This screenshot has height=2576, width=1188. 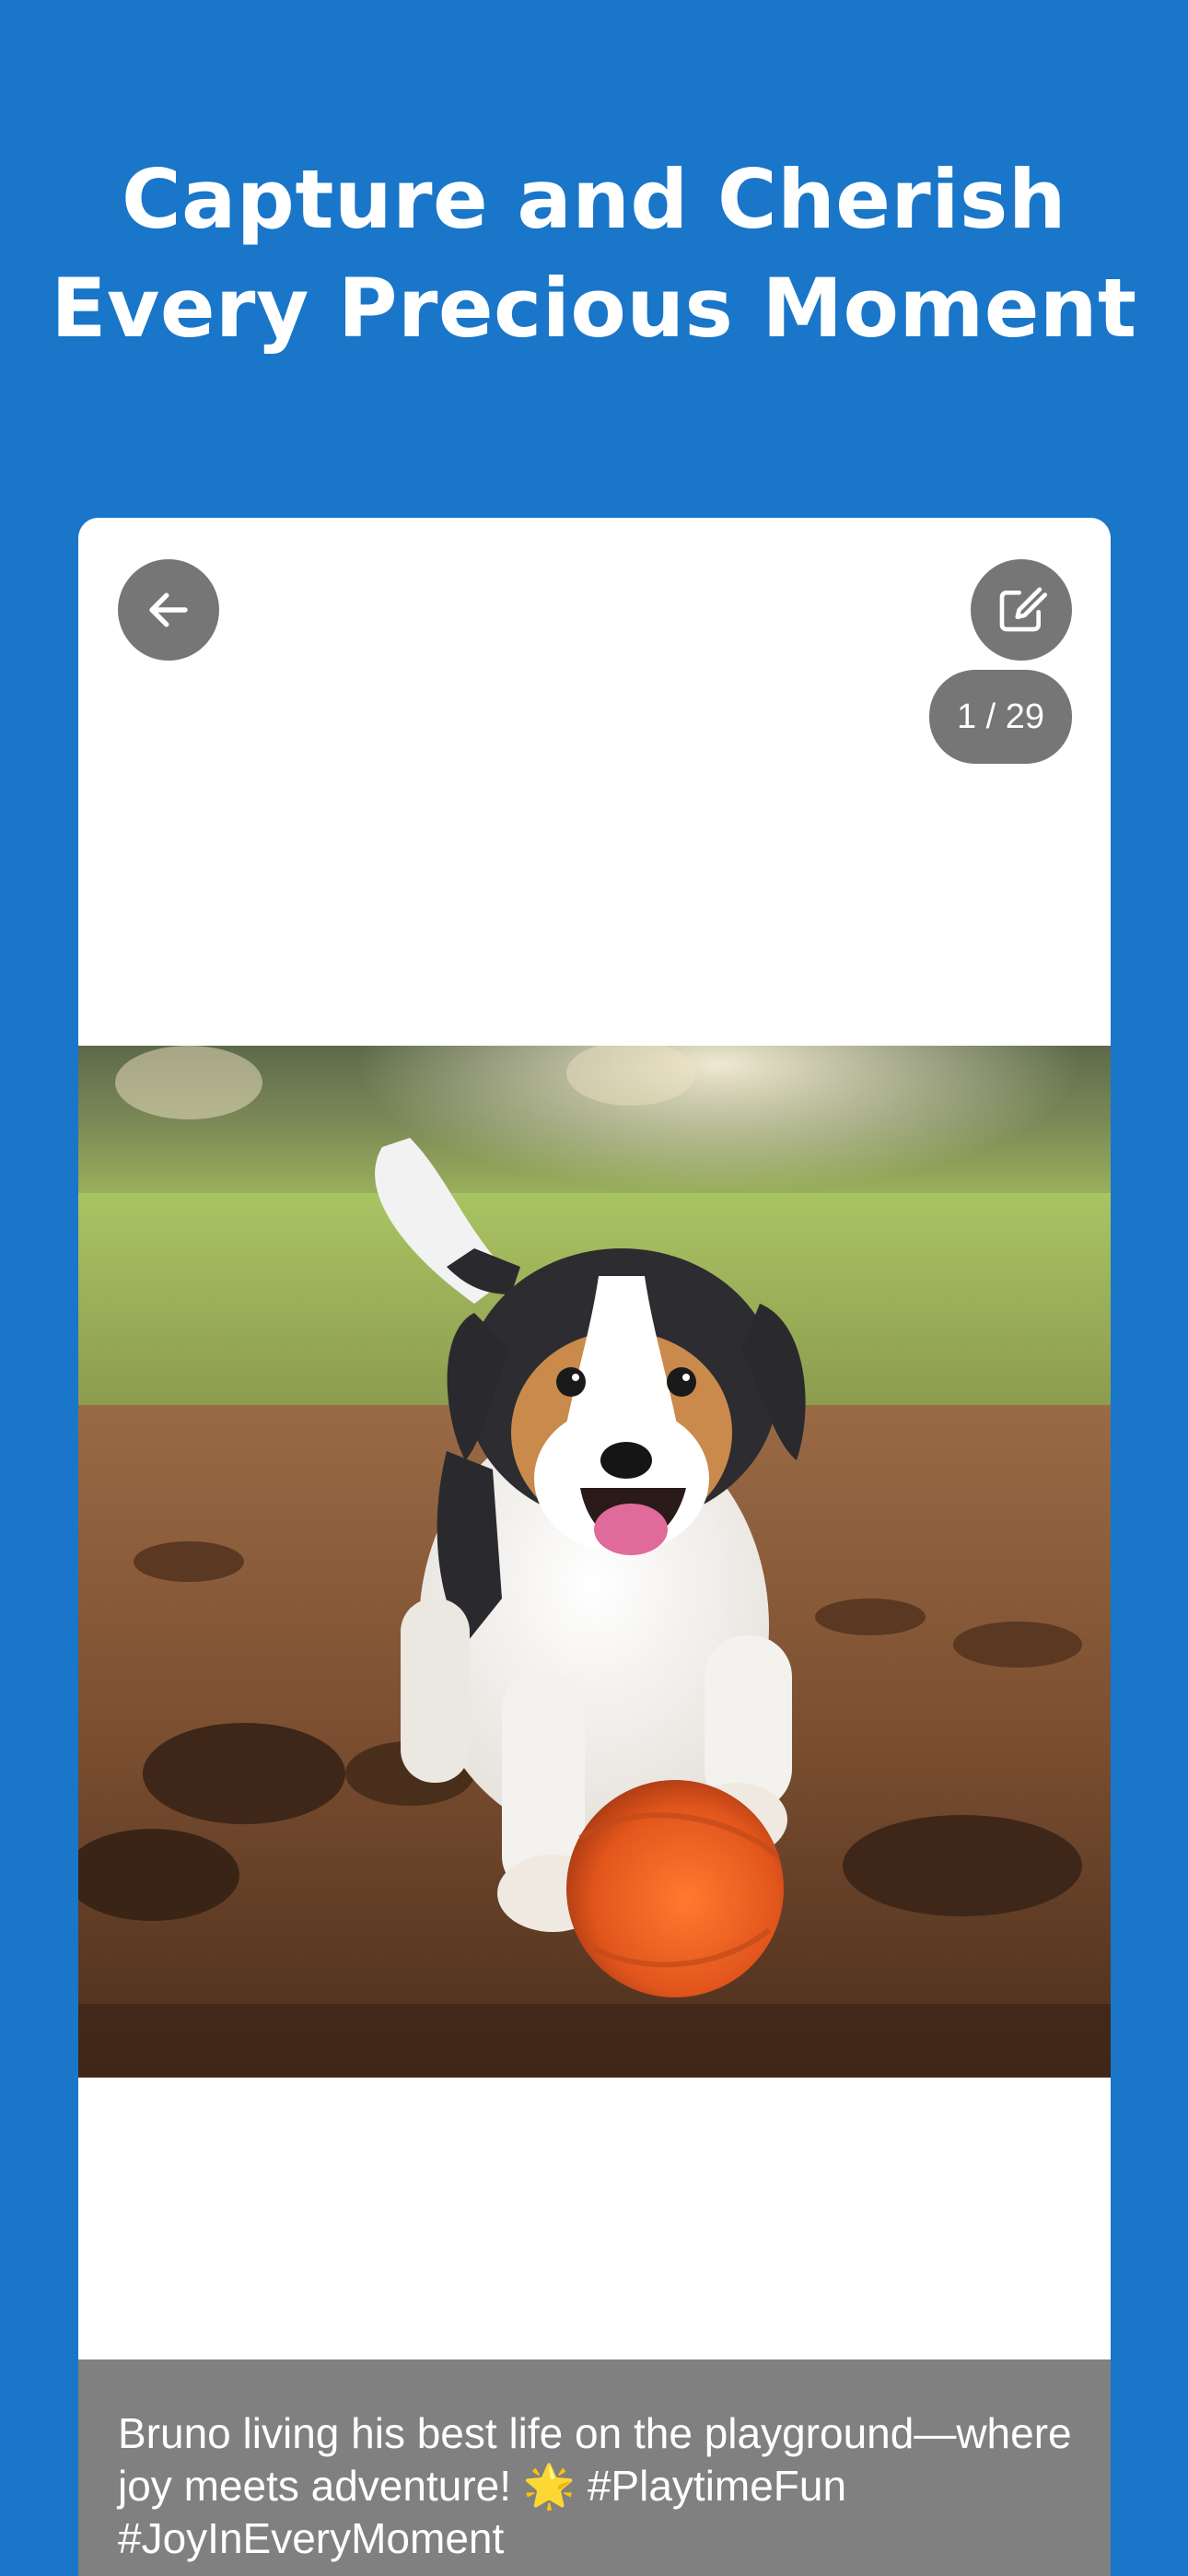 I want to click on photo-counter: 1 / 29, so click(x=1001, y=717).